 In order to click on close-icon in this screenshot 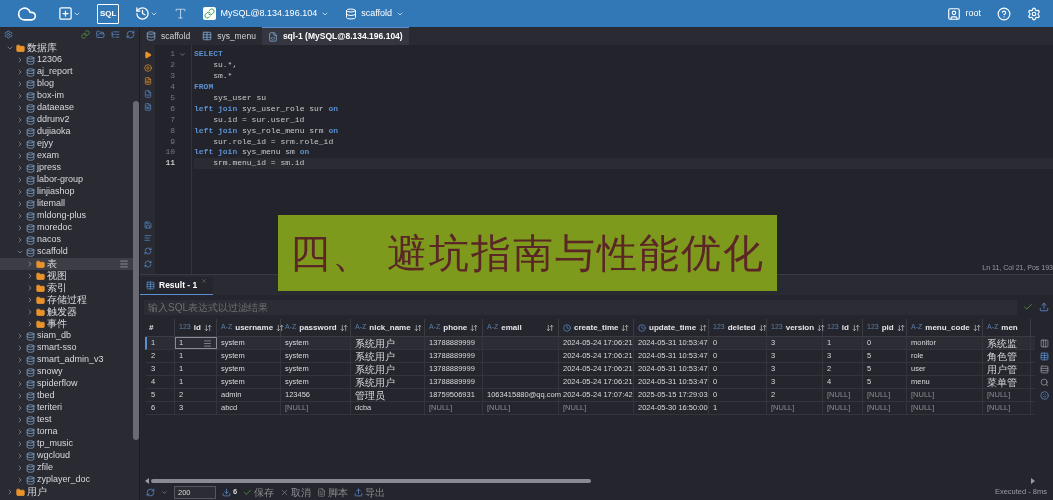, I will do `click(204, 281)`.